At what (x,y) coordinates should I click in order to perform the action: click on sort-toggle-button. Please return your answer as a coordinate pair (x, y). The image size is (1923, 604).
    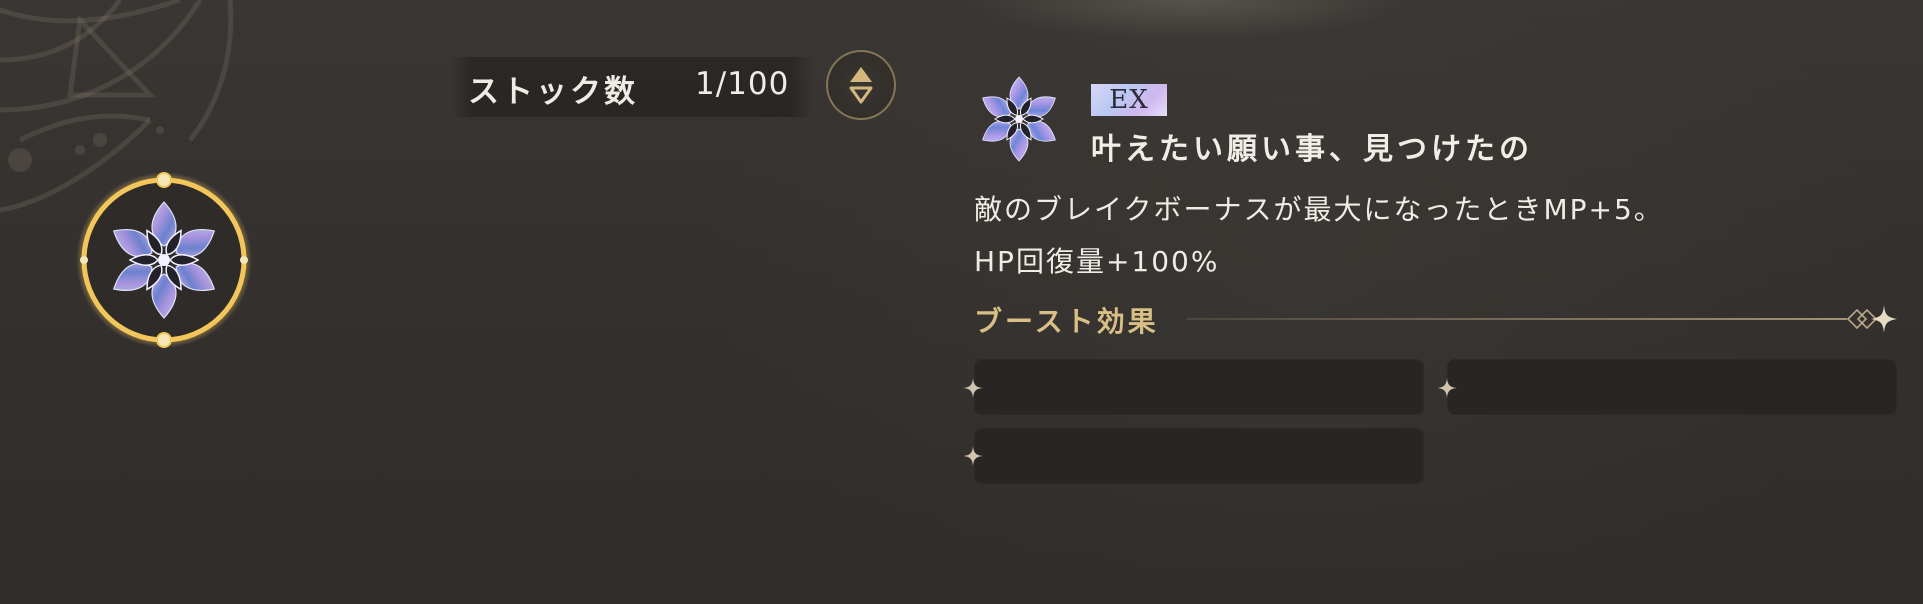
    Looking at the image, I should click on (861, 85).